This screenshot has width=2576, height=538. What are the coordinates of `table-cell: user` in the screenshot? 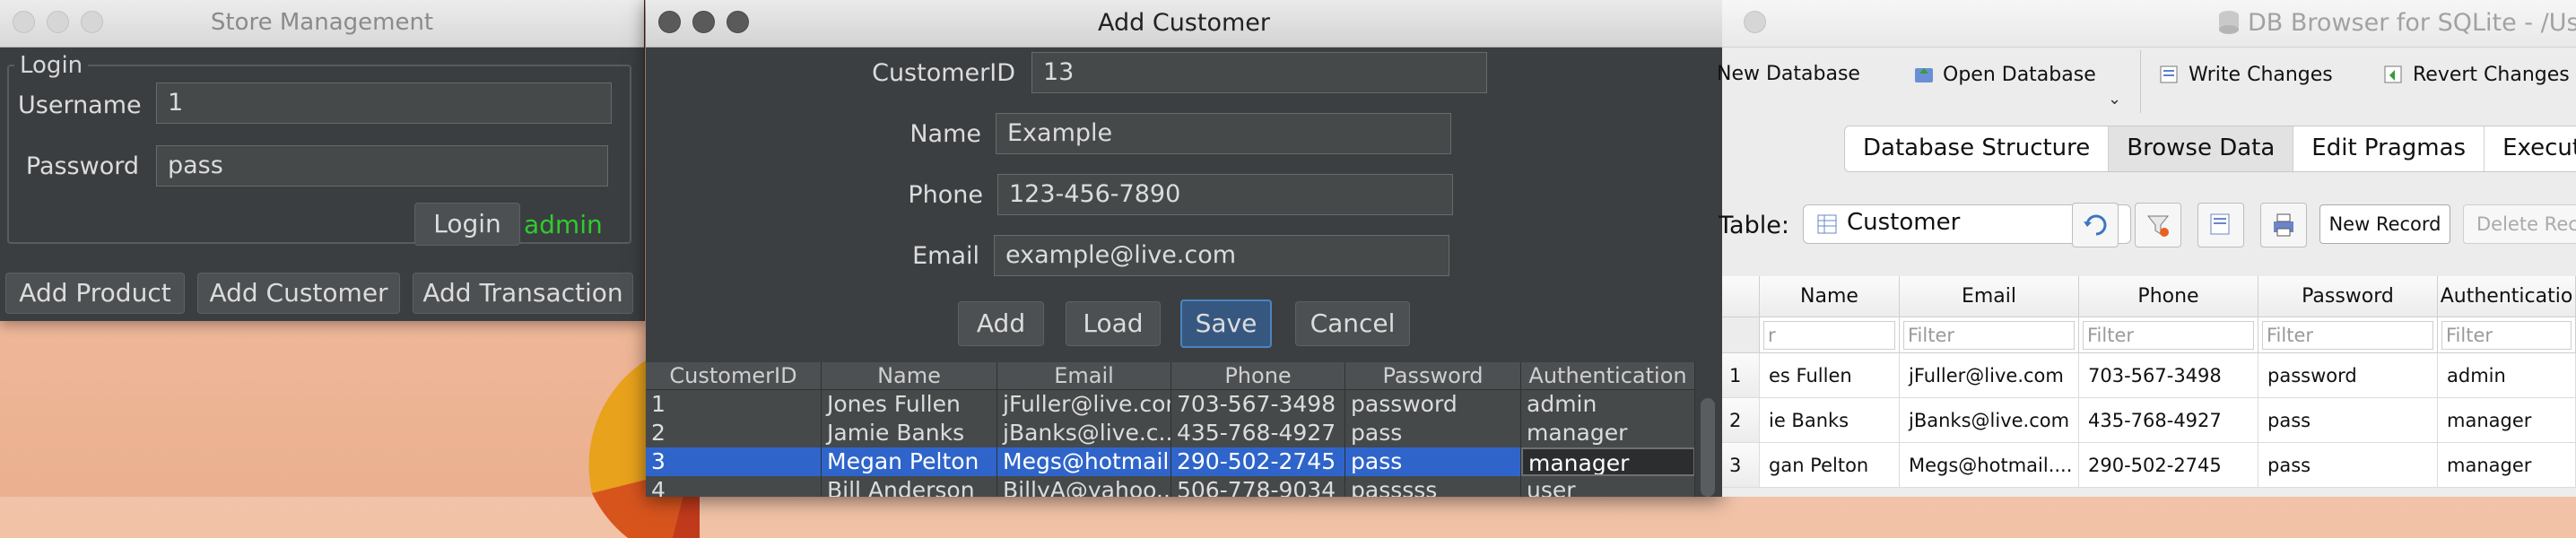 It's located at (1608, 486).